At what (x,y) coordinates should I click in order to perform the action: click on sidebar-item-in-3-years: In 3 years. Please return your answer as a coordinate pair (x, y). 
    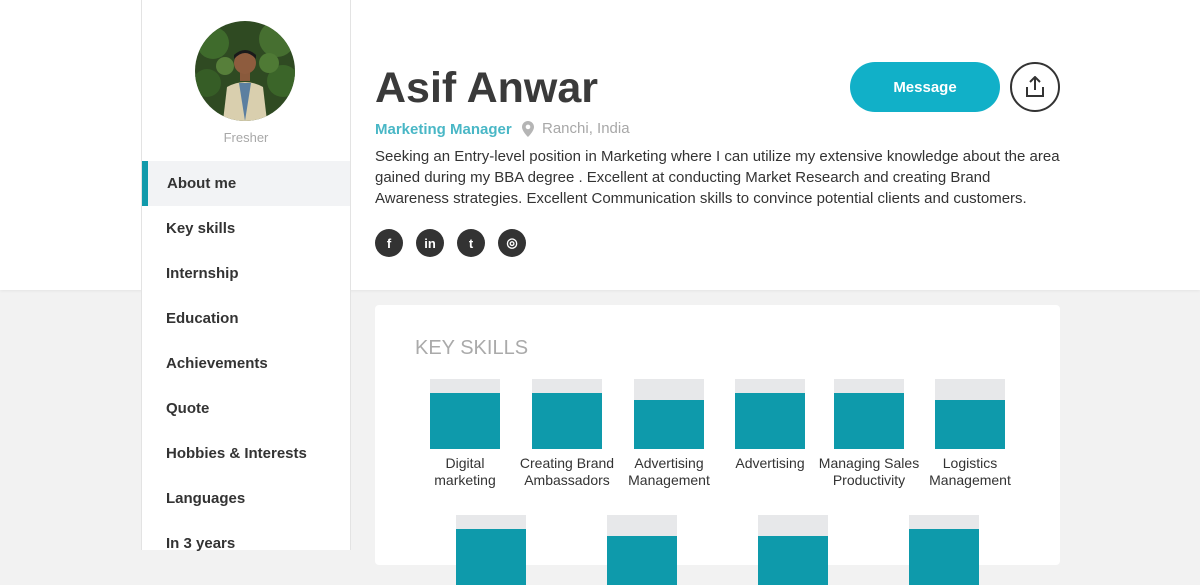
    Looking at the image, I should click on (246, 543).